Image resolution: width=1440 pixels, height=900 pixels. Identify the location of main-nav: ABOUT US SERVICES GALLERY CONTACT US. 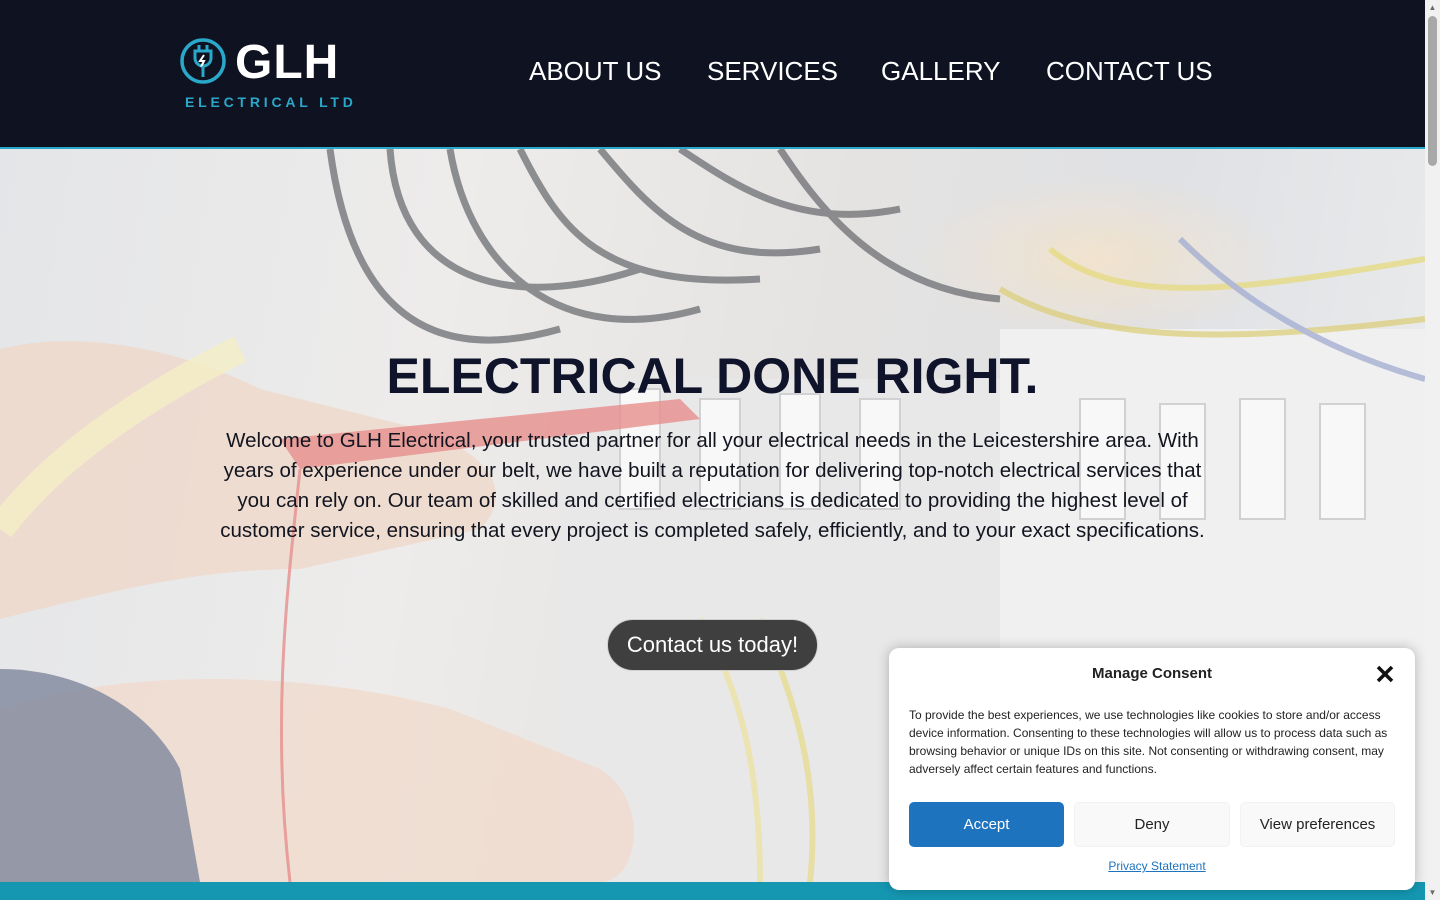
(712, 74).